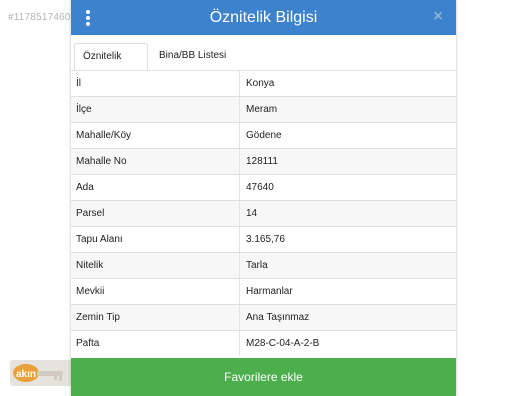 The height and width of the screenshot is (396, 528). I want to click on table-row: Tapu Alanı 3.165,76, so click(263, 239).